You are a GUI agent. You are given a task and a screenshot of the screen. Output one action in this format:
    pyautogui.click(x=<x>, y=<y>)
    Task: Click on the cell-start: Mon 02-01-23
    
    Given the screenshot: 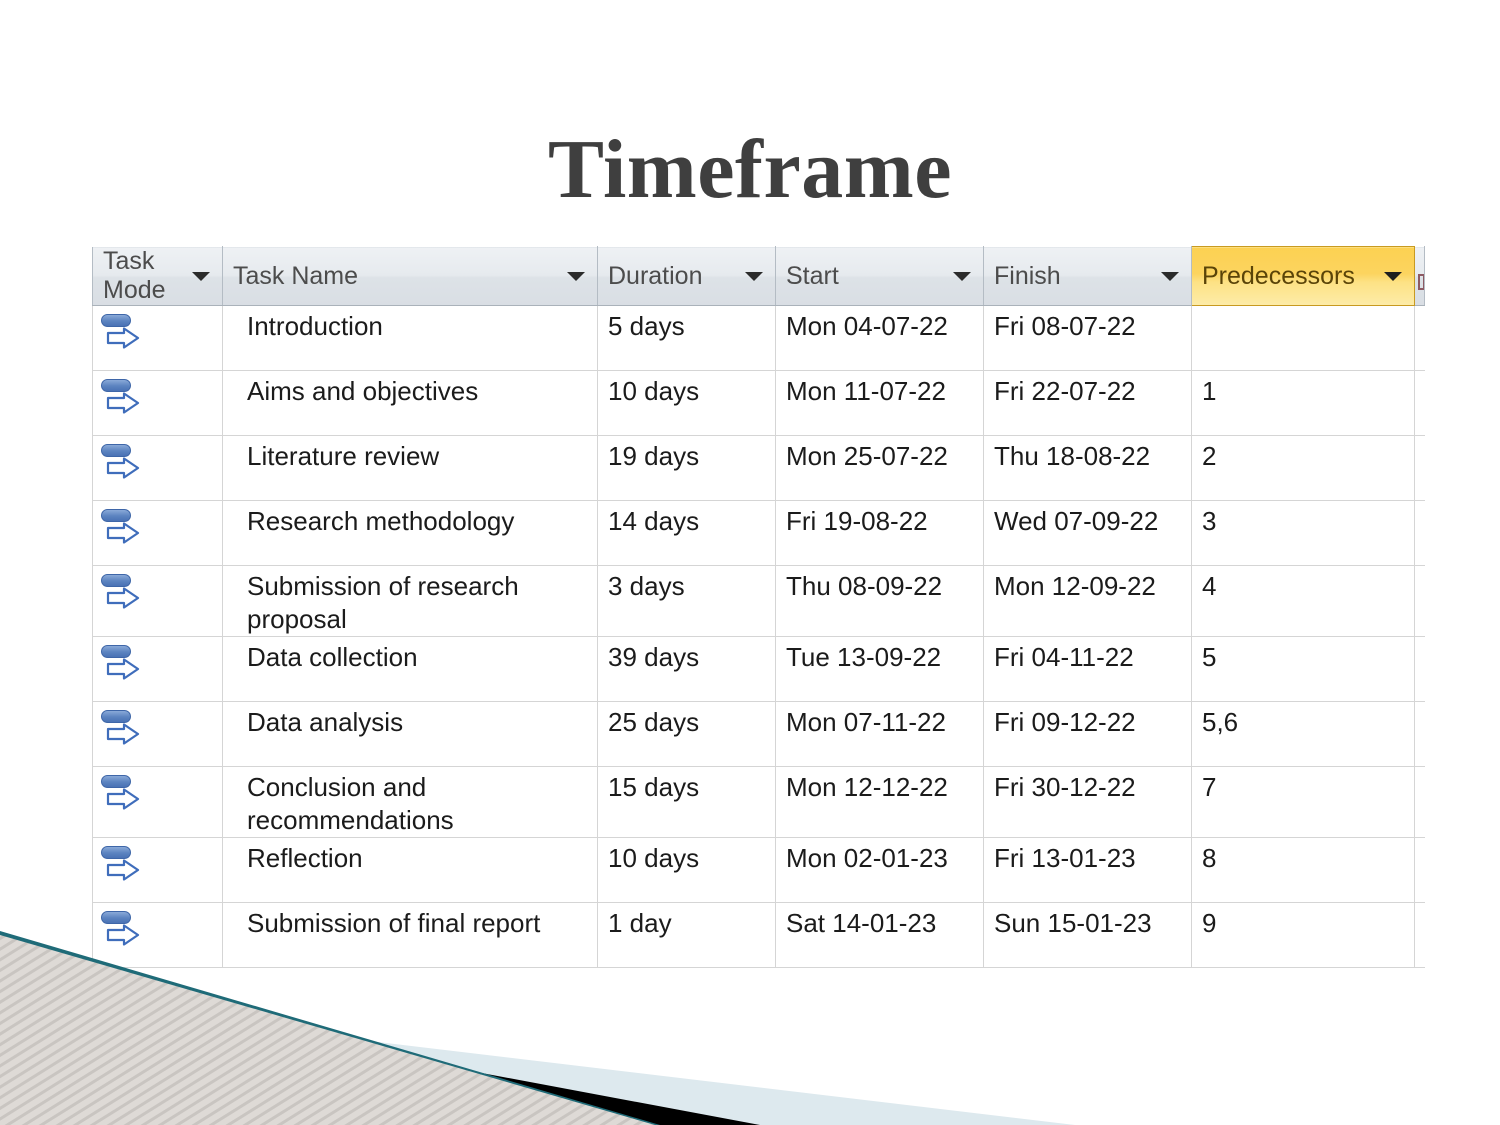 What is the action you would take?
    pyautogui.click(x=879, y=870)
    